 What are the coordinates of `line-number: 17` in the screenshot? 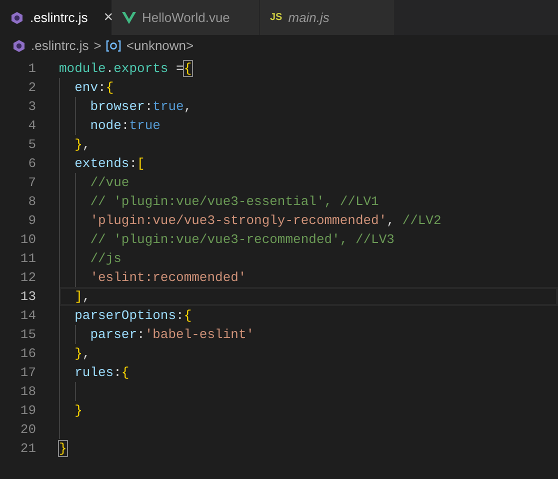 It's located at (27, 373).